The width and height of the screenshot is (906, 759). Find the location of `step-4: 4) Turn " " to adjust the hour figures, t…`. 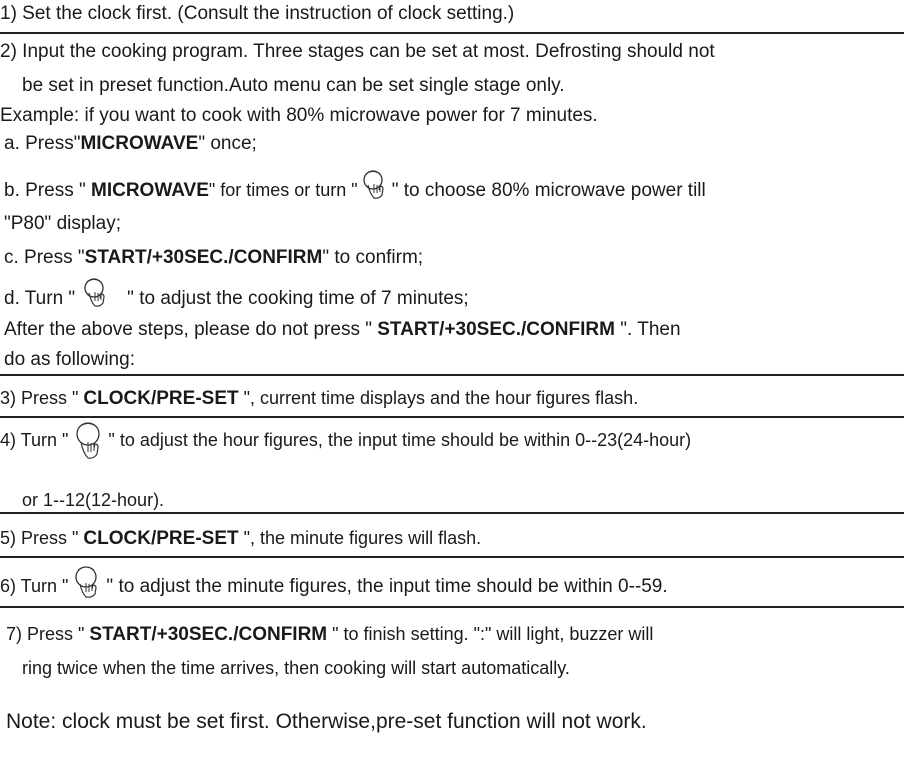

step-4: 4) Turn " " to adjust the hour figures, t… is located at coordinates (345, 440).